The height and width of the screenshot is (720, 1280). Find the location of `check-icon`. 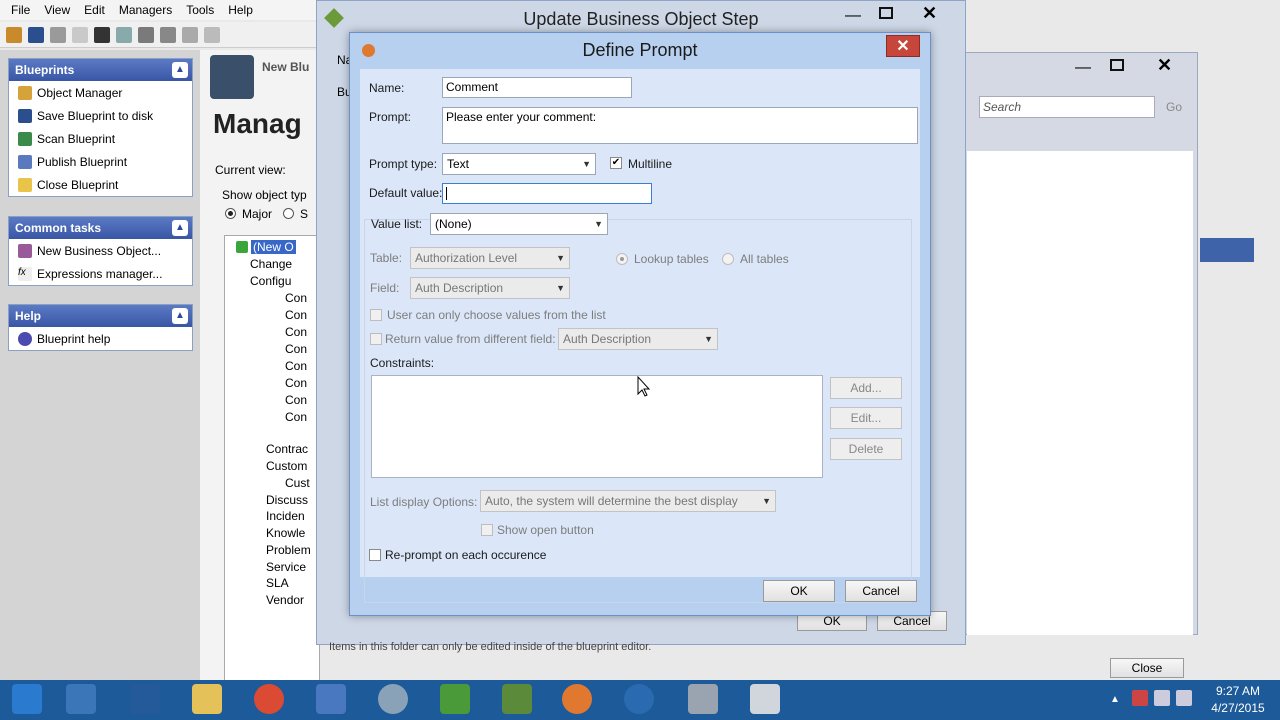

check-icon is located at coordinates (58, 34).